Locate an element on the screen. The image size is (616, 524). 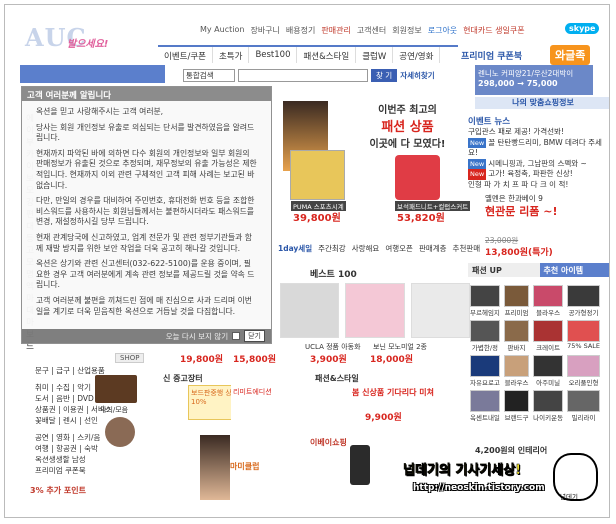
event-news-title: 이벤트 뉴스 is located at coordinates (489, 121).